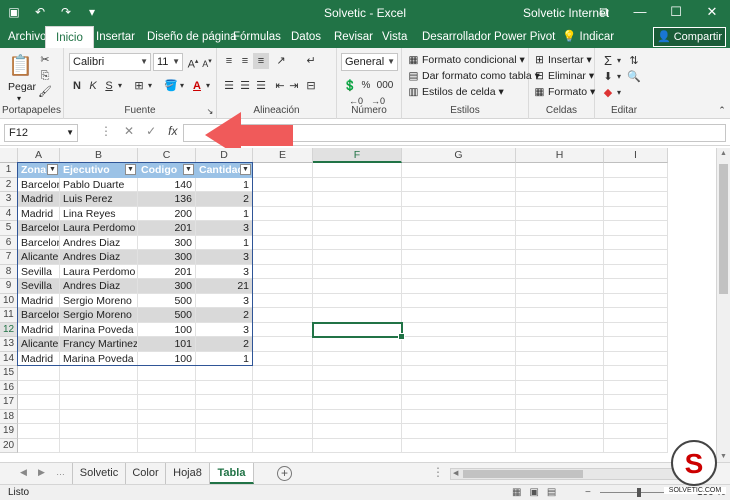 This screenshot has width=730, height=500. I want to click on tab-datos: Datos, so click(306, 37).